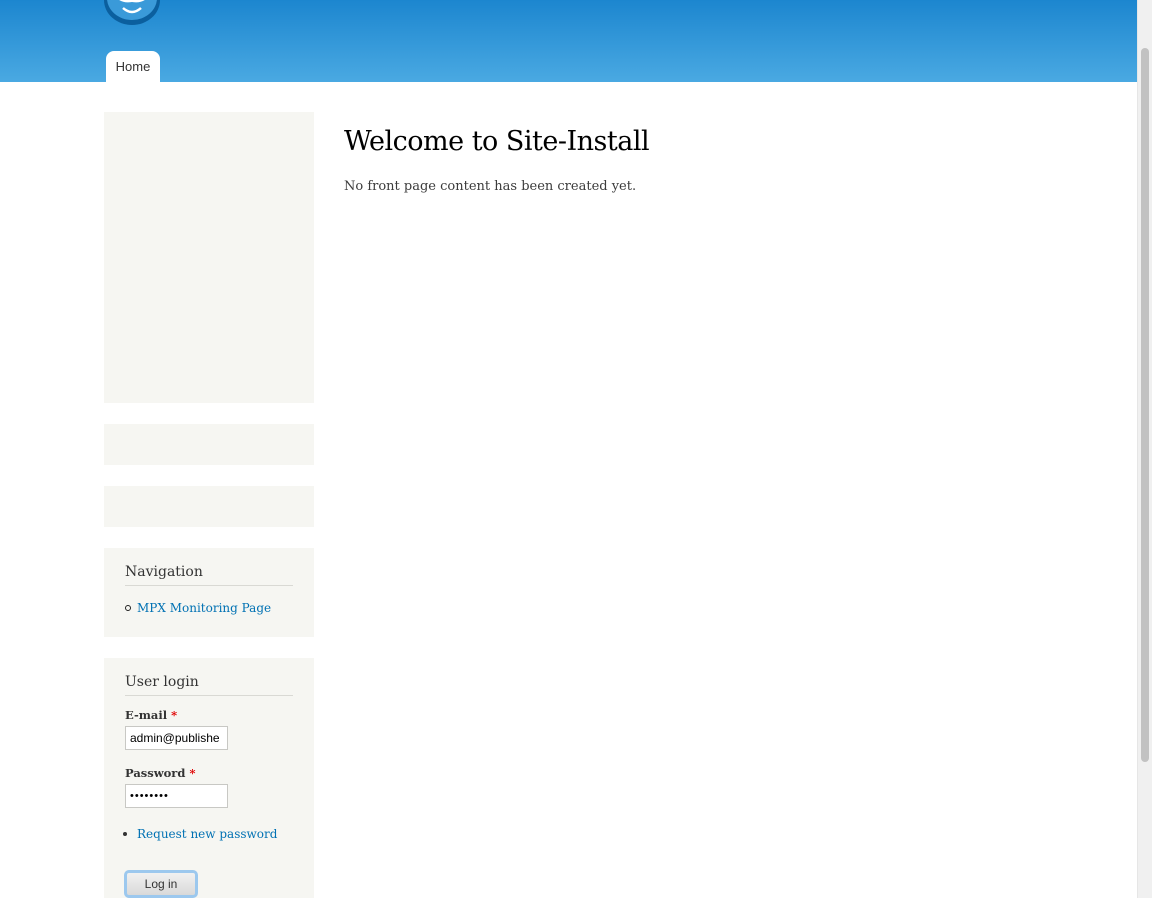 The image size is (1152, 898). I want to click on password-label: Password *, so click(160, 773).